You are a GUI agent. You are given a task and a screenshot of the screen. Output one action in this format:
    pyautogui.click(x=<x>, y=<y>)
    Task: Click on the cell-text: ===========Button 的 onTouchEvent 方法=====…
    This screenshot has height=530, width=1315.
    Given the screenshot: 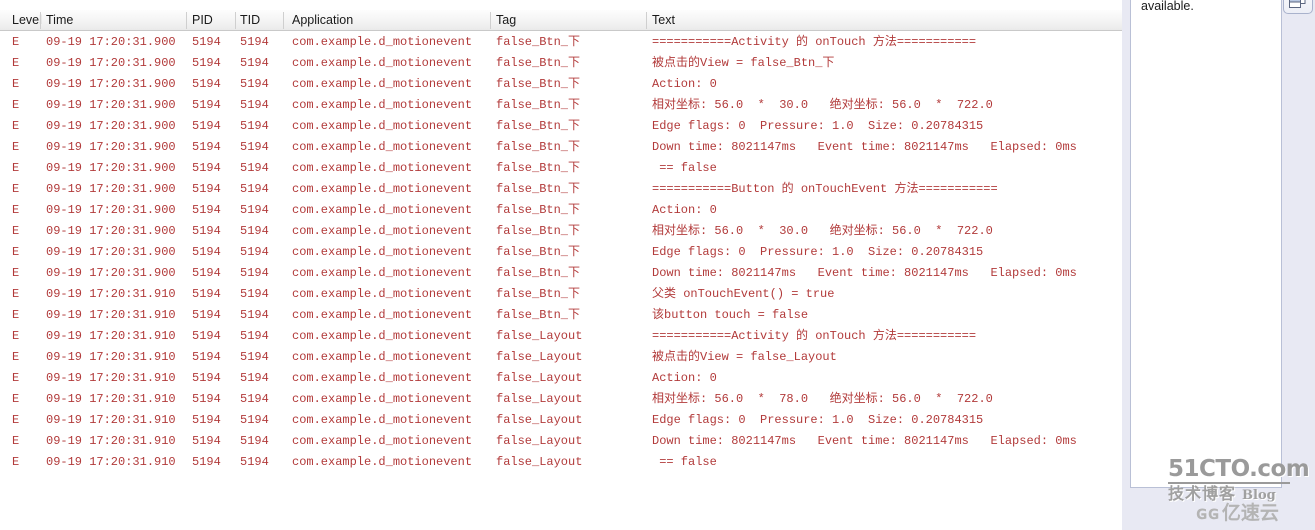 What is the action you would take?
    pyautogui.click(x=825, y=189)
    